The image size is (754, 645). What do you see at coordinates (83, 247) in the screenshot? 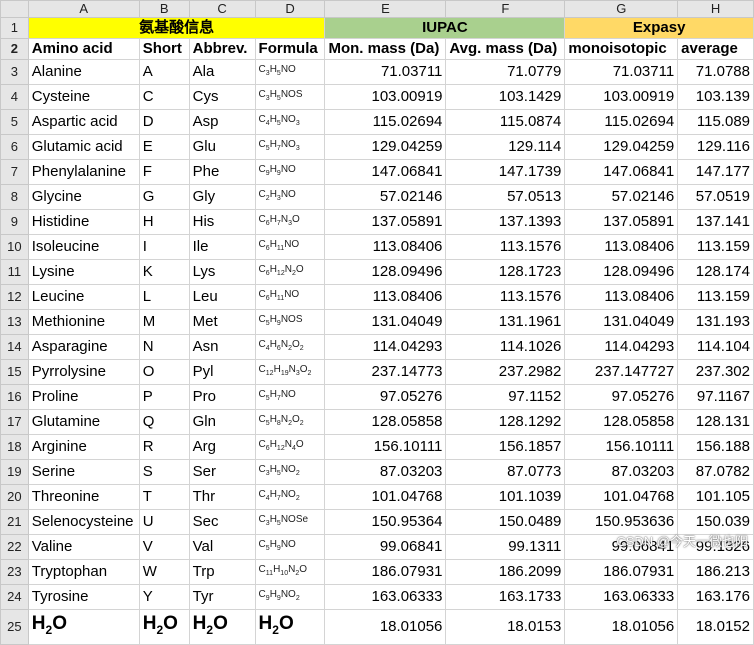
I see `cell-amino-acid: Isoleucine` at bounding box center [83, 247].